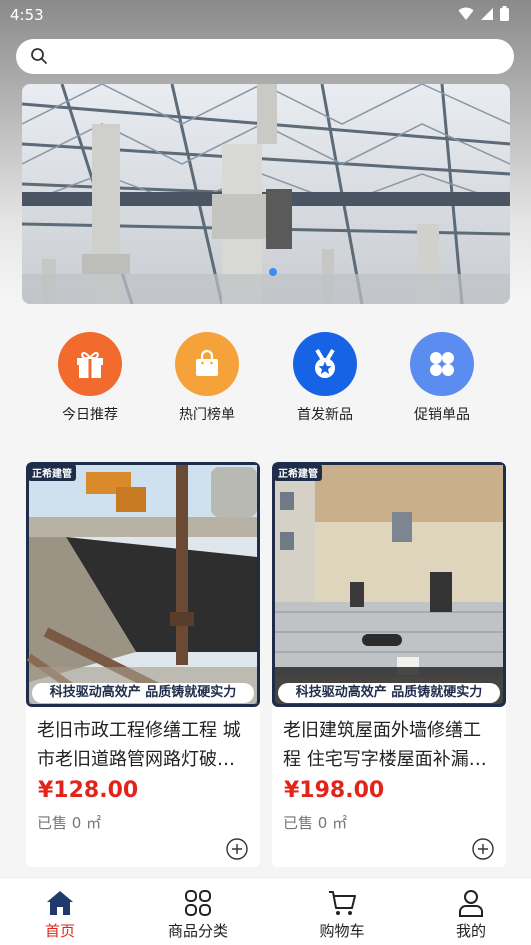 Image resolution: width=531 pixels, height=945 pixels. I want to click on status-time: 4:53, so click(27, 15).